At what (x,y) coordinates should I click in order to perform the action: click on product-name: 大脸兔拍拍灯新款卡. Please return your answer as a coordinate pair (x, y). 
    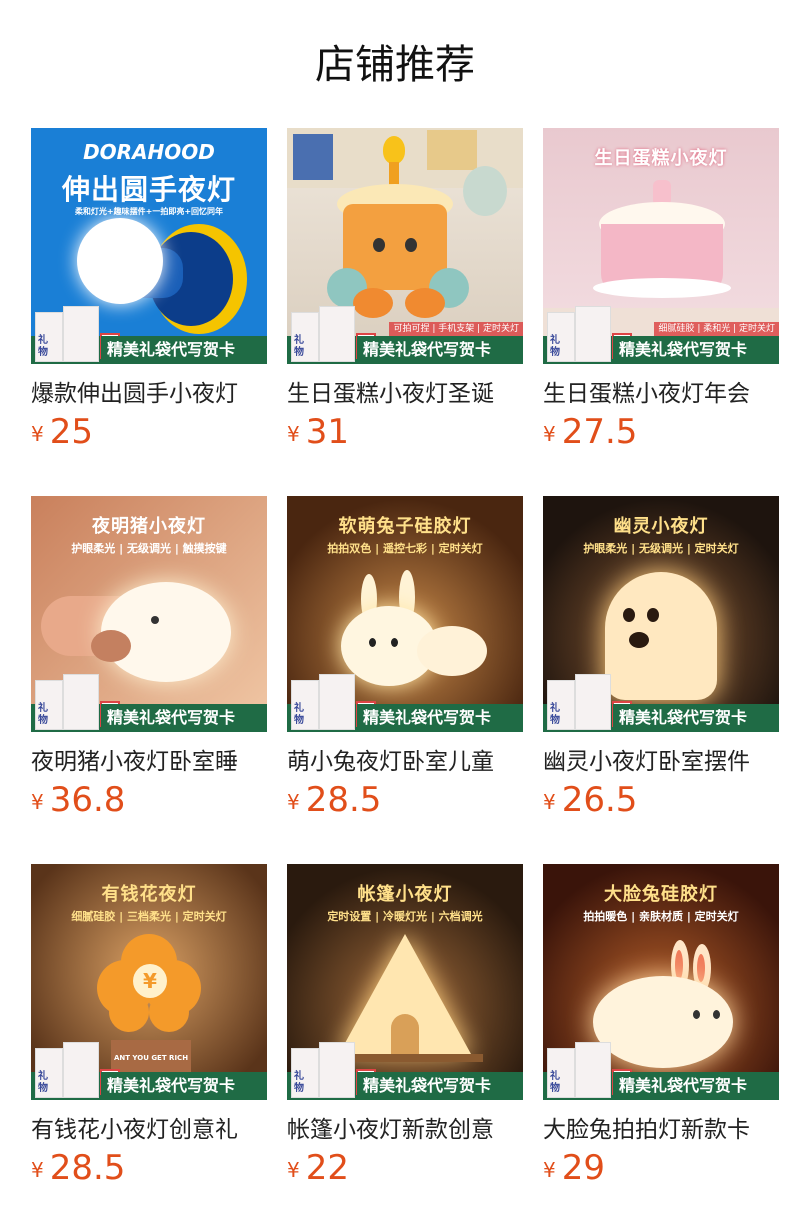
    Looking at the image, I should click on (661, 1130).